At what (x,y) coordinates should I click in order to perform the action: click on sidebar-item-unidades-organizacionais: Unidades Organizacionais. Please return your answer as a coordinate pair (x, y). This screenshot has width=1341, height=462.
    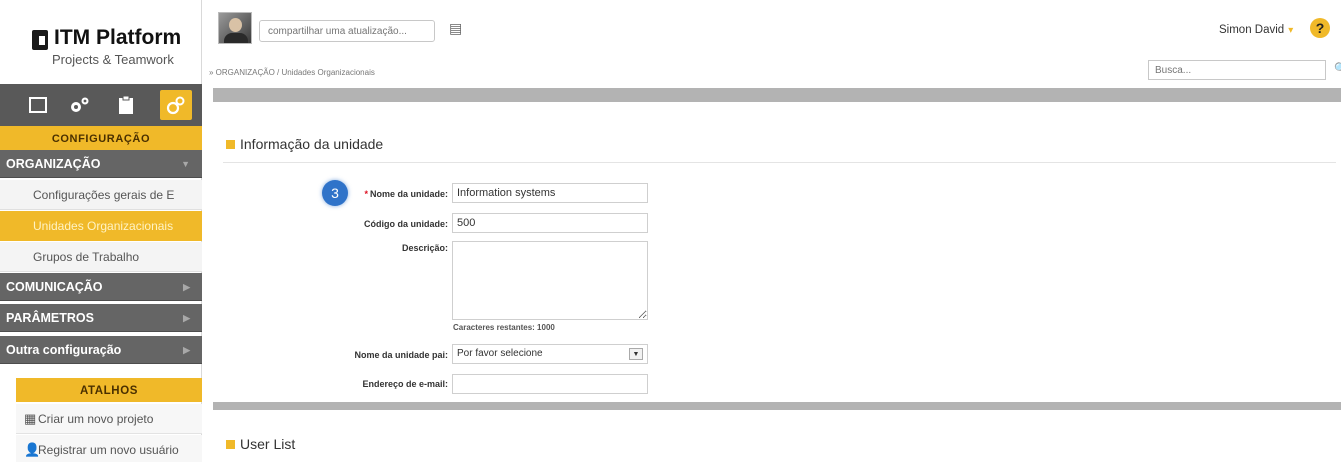
    Looking at the image, I should click on (101, 226).